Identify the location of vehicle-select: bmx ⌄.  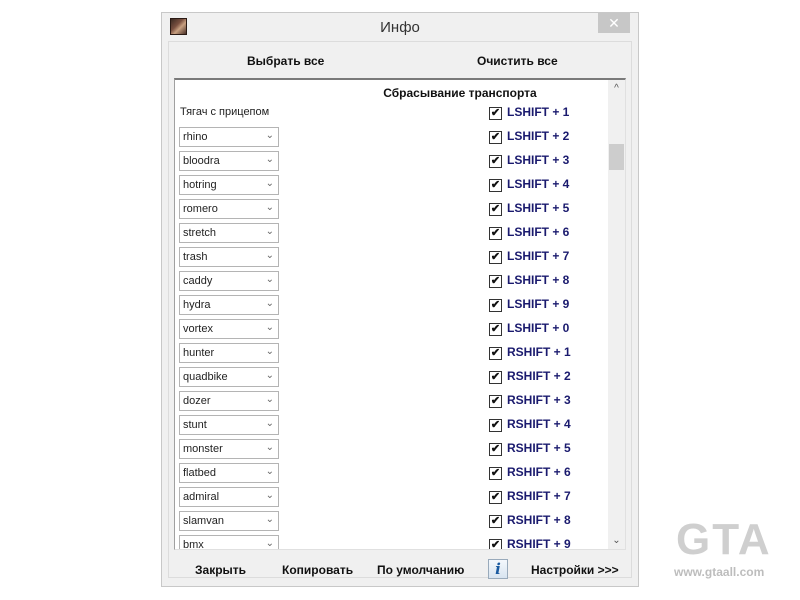
(229, 542).